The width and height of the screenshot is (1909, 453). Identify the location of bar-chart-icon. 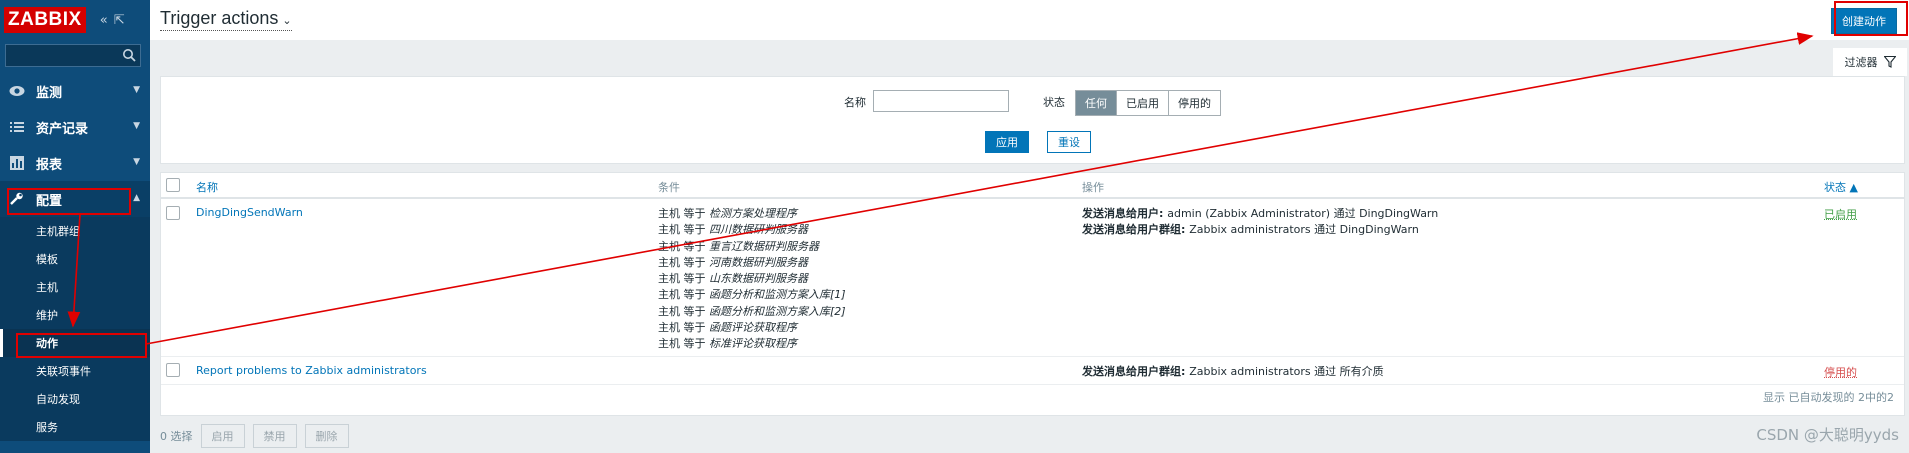
(17, 163).